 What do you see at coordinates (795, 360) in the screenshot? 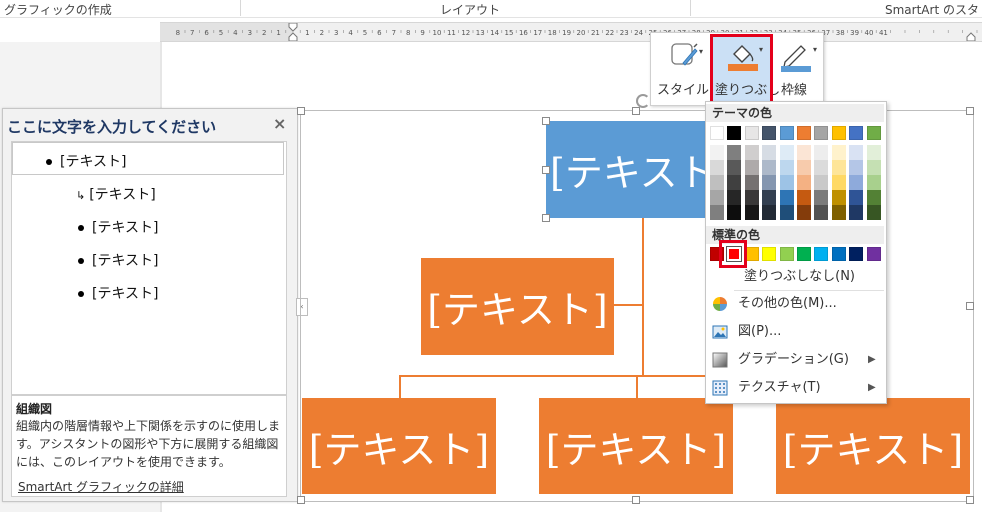
I see `gradient-fill-item: グラデーション(G) ▶` at bounding box center [795, 360].